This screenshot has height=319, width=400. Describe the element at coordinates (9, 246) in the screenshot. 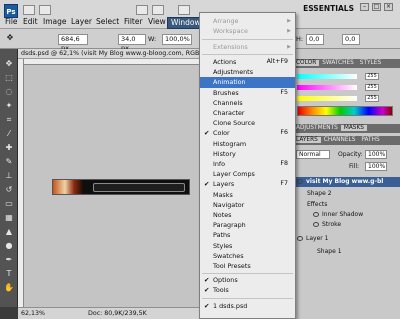

I see `dodge-tool-icon: ●` at that location.